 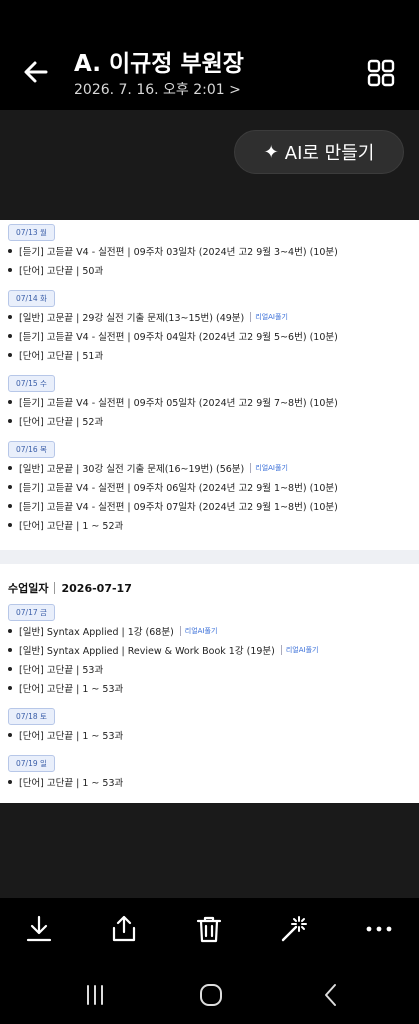 I want to click on day-badge: 07/17 금, so click(x=31, y=612).